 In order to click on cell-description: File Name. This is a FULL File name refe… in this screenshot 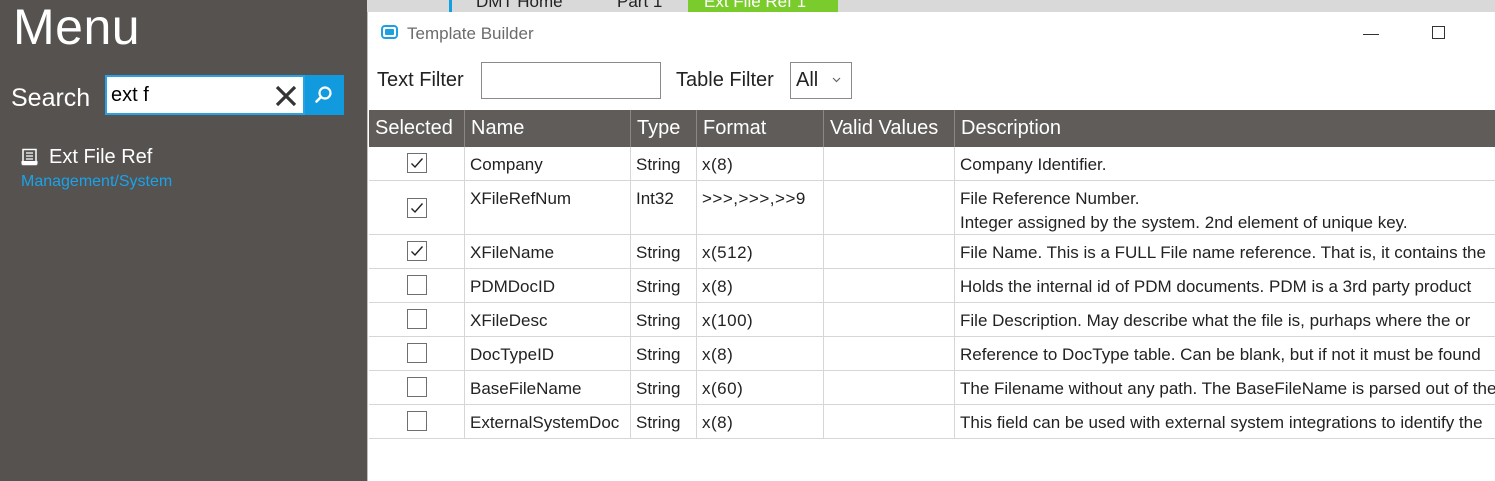, I will do `click(1225, 251)`.